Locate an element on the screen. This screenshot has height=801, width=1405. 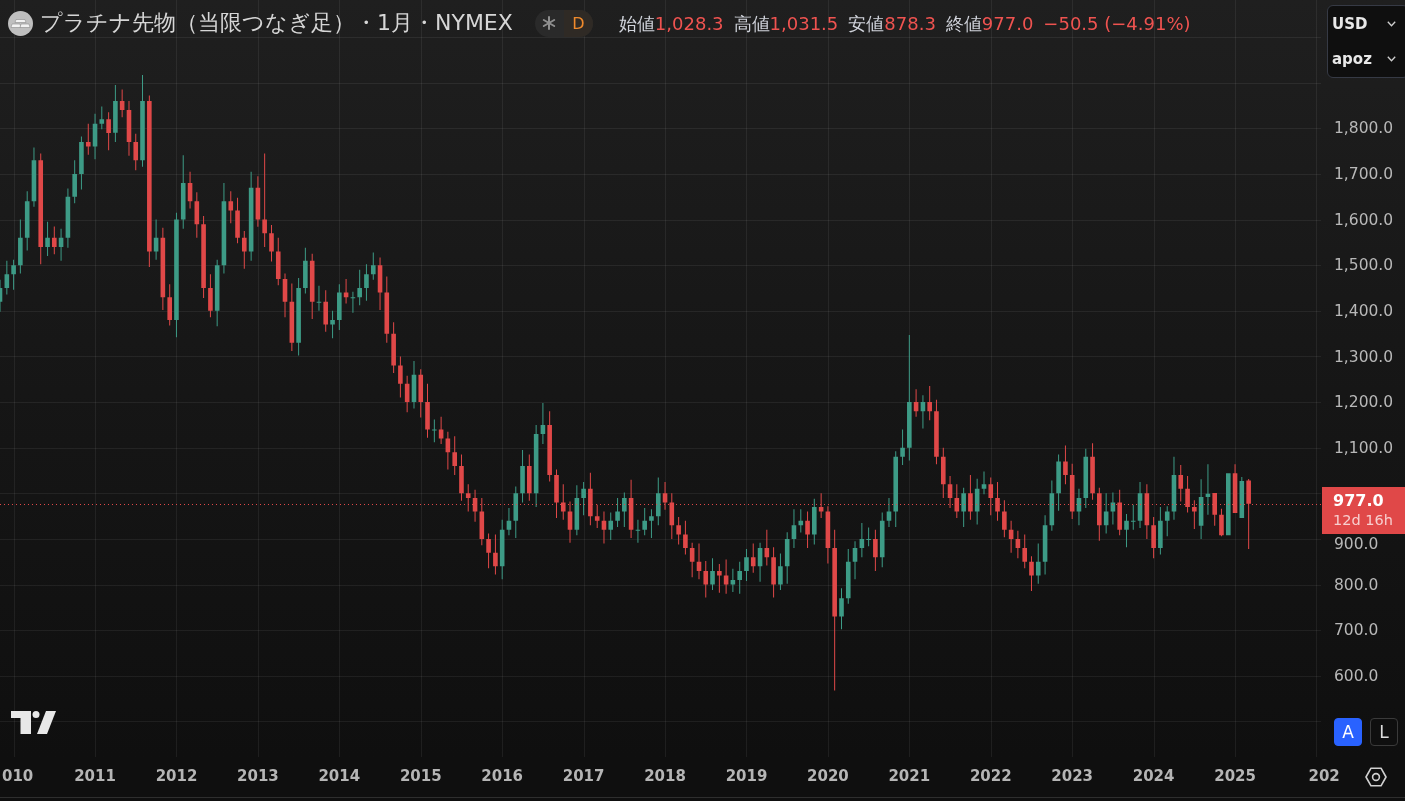
time-axis-label: 2012 is located at coordinates (176, 776).